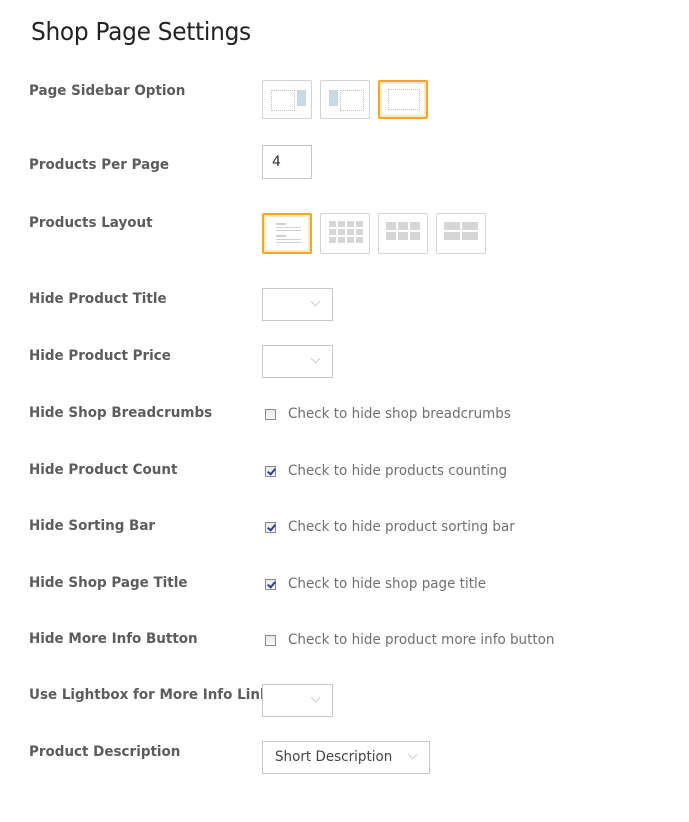 The height and width of the screenshot is (822, 689). Describe the element at coordinates (334, 757) in the screenshot. I see `product-description-value: Short Description` at that location.